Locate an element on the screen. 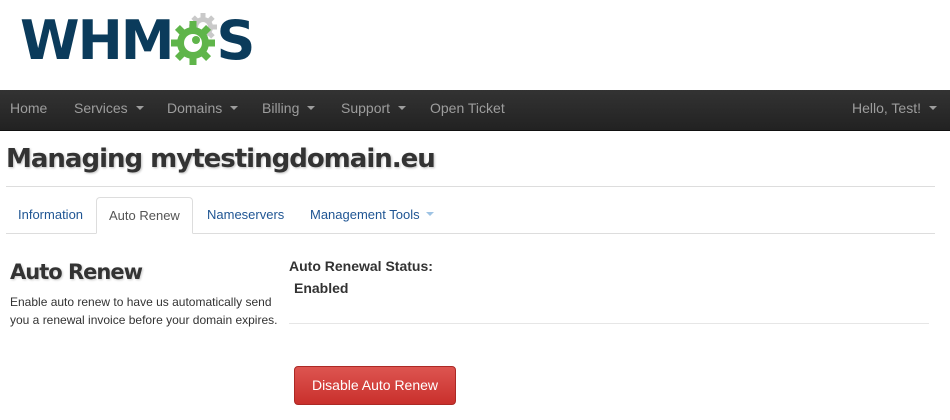  user-menu-label: Hello, Test! is located at coordinates (886, 108).